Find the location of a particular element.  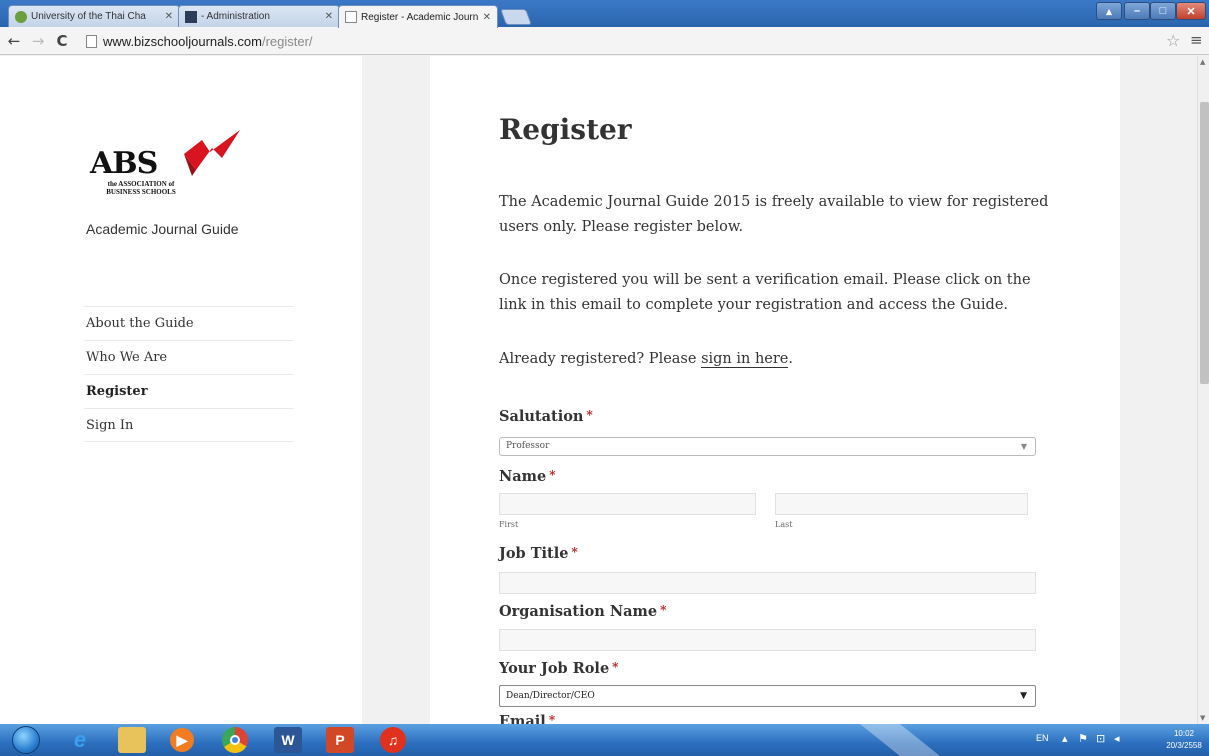

network-icon: ⊡ is located at coordinates (1100, 738).